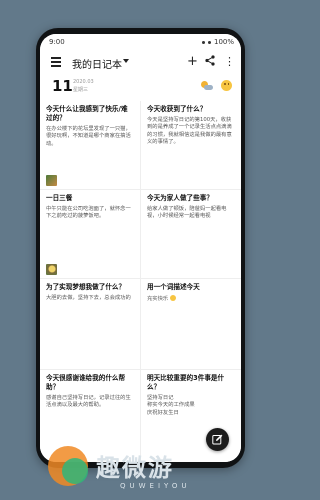 Image resolution: width=320 pixels, height=500 pixels. Describe the element at coordinates (81, 90) in the screenshot. I see `weekday: 星期三` at that location.